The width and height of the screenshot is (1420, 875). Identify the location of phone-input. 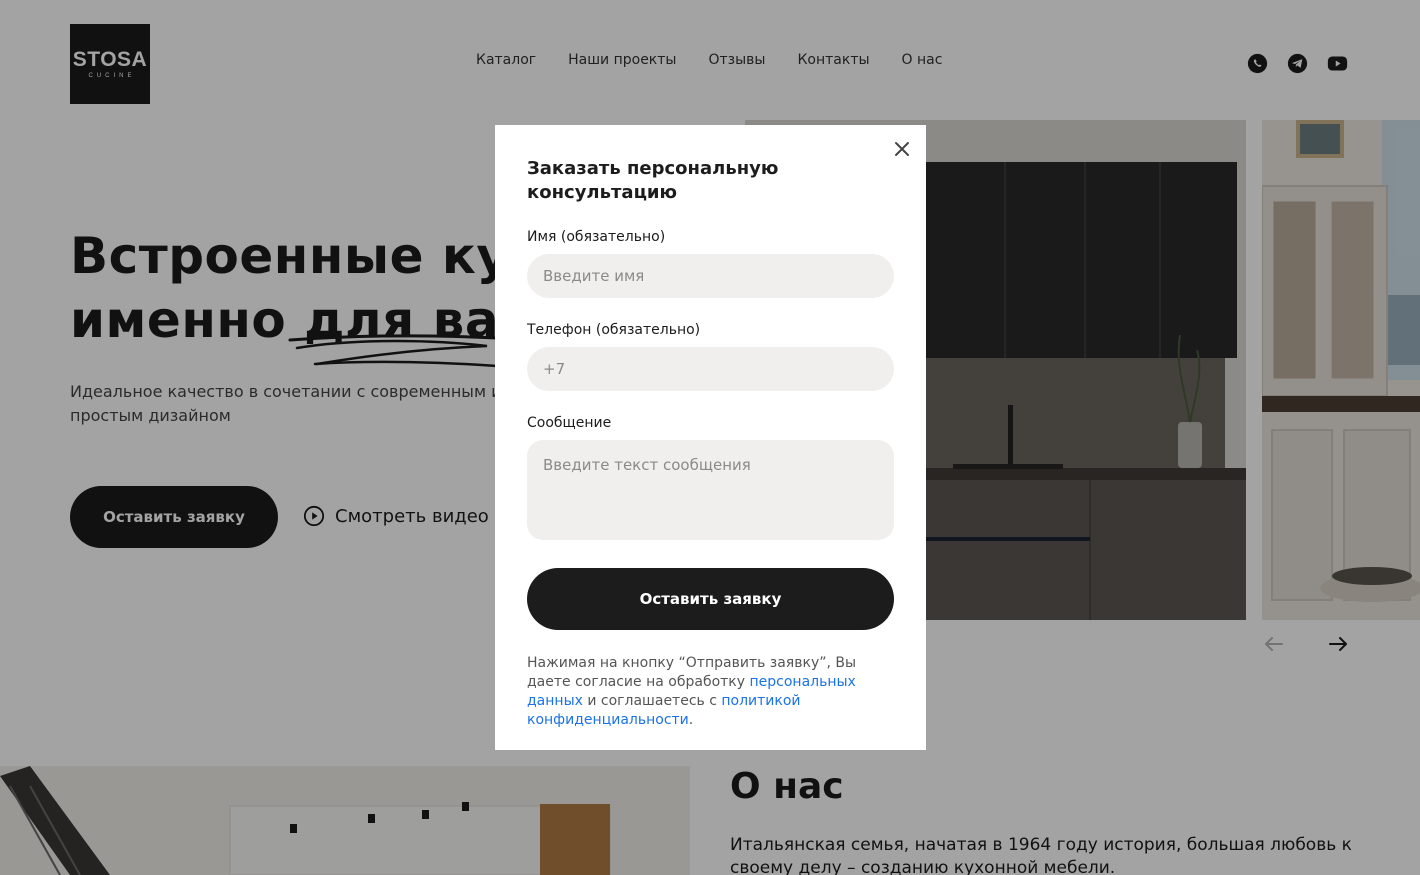
(710, 369).